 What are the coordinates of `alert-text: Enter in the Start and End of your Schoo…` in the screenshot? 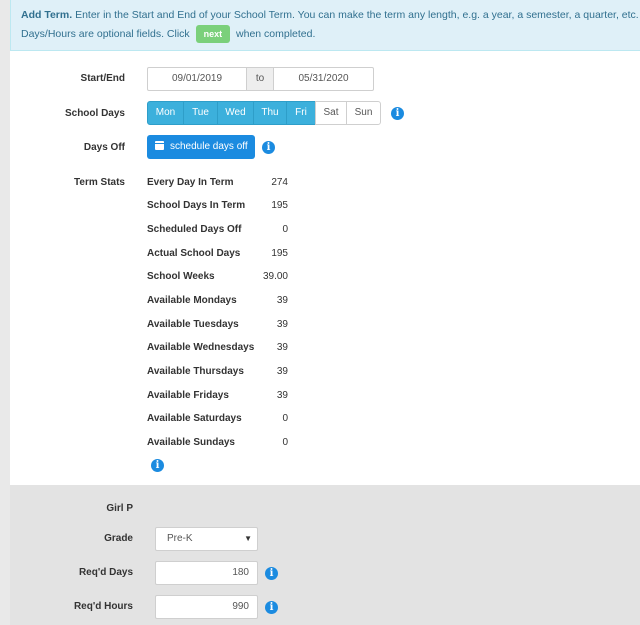 It's located at (357, 15).